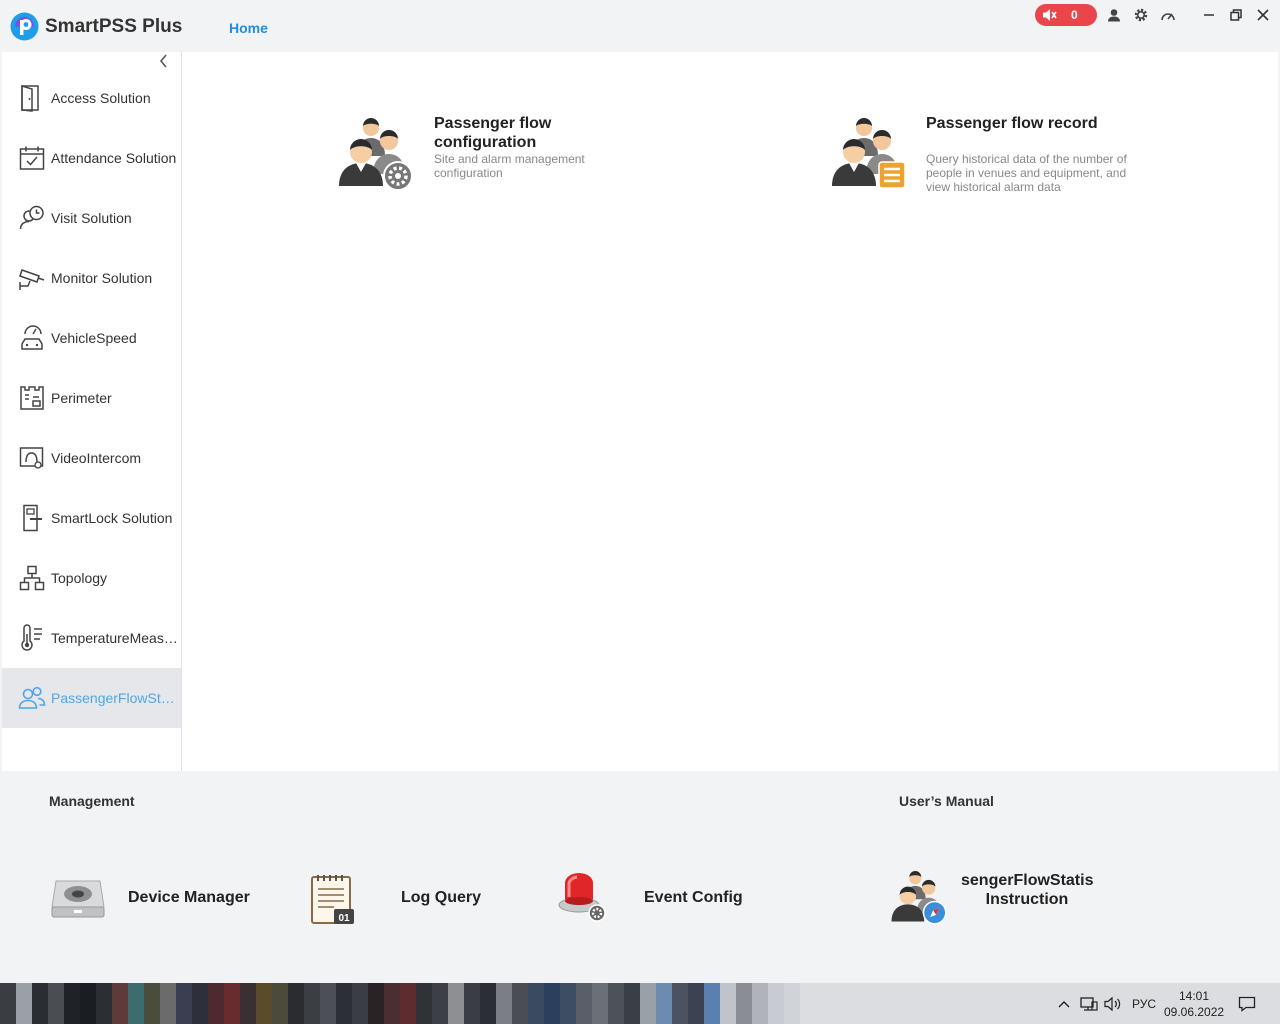 The width and height of the screenshot is (1280, 1024). Describe the element at coordinates (1236, 15) in the screenshot. I see `restore-window-icon` at that location.